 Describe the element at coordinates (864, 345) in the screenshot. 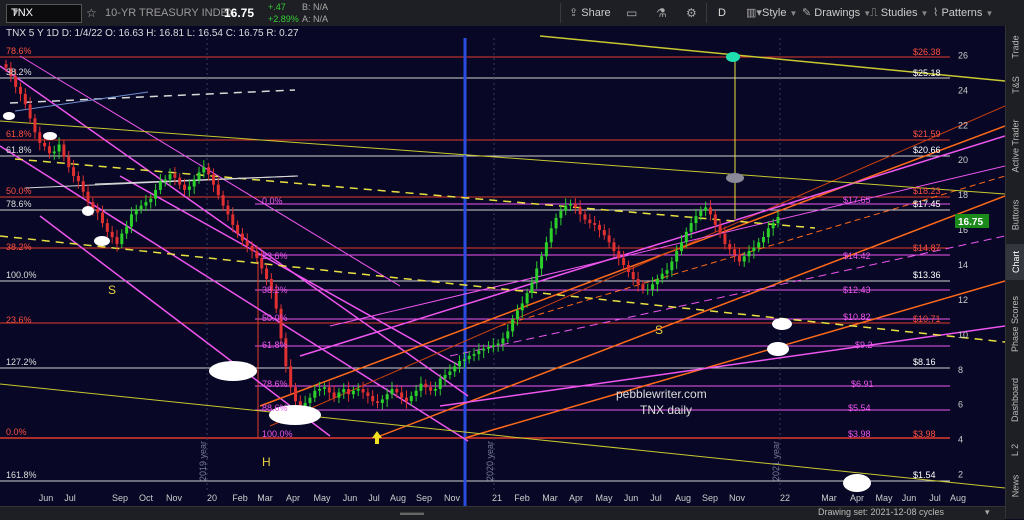

I see `level-label: $9.2` at that location.